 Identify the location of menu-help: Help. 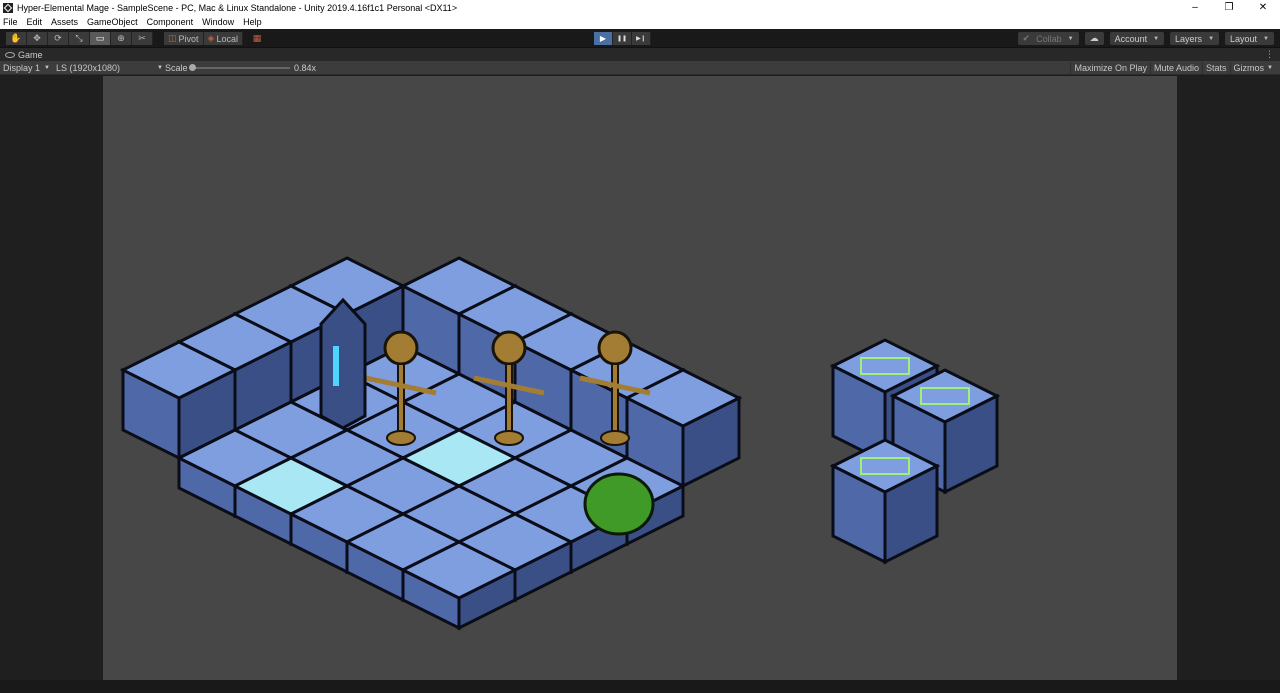
(252, 22).